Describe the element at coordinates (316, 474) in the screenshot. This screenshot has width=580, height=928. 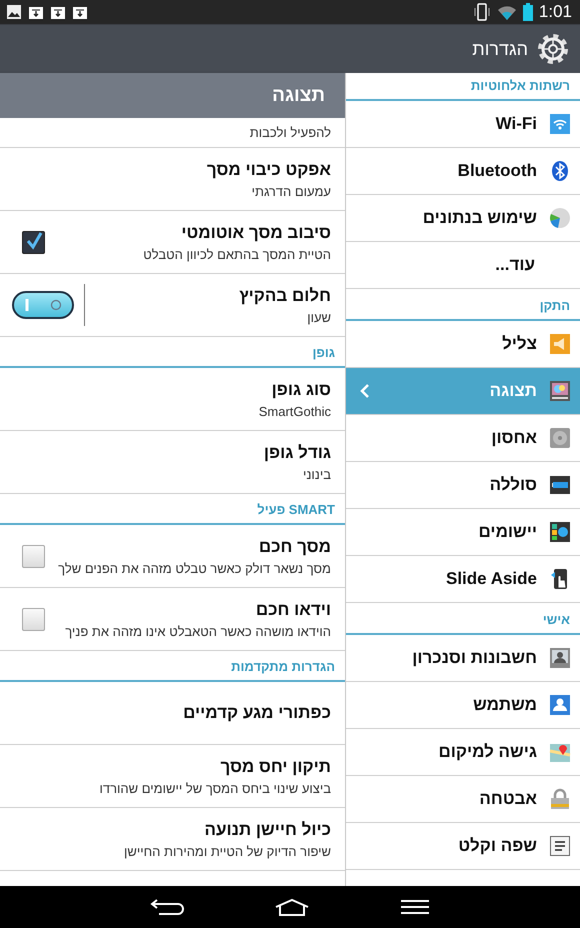
I see `setting-summary: בינוני` at that location.